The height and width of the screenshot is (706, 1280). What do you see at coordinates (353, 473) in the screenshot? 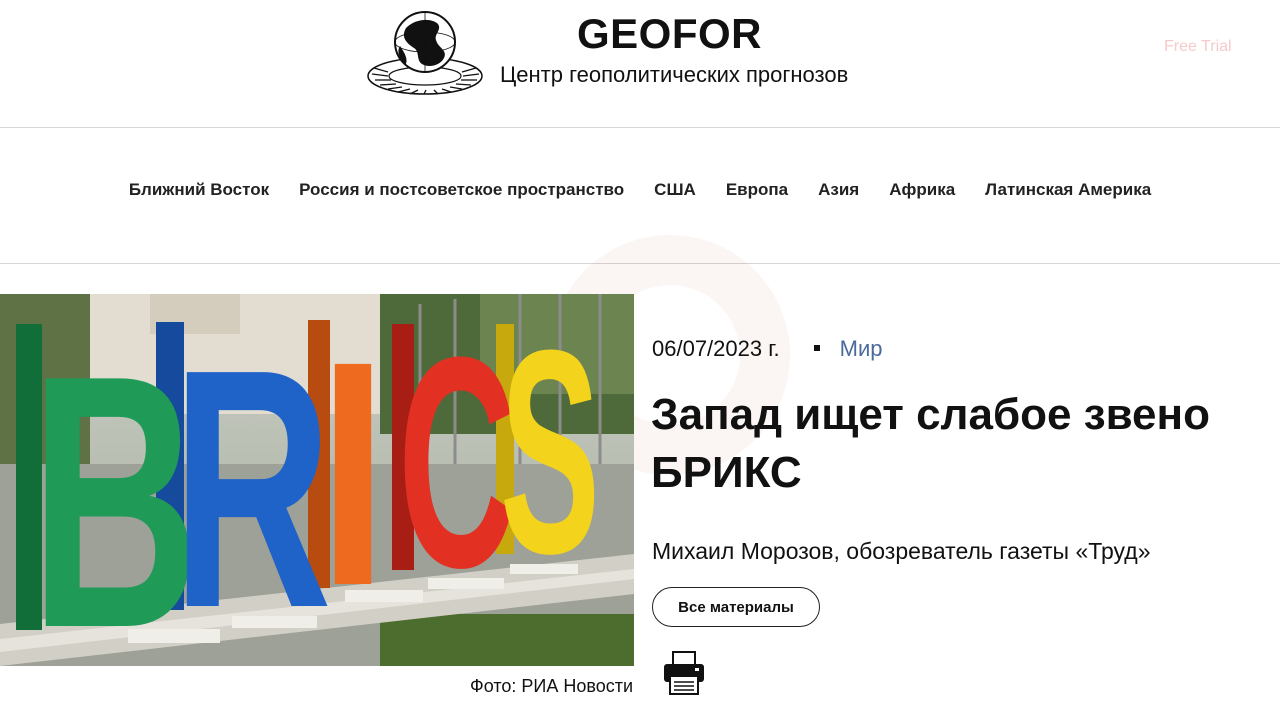
I see `letter-i: I` at bounding box center [353, 473].